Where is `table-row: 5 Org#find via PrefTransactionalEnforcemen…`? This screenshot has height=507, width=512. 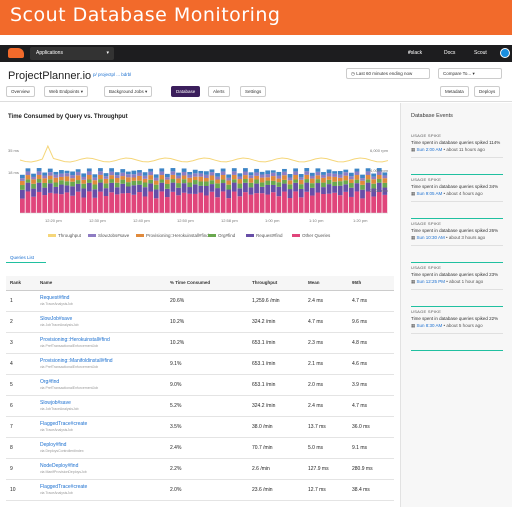
table-row: 5 Org#find via PrefTransactionalEnforcemen… is located at coordinates (200, 385).